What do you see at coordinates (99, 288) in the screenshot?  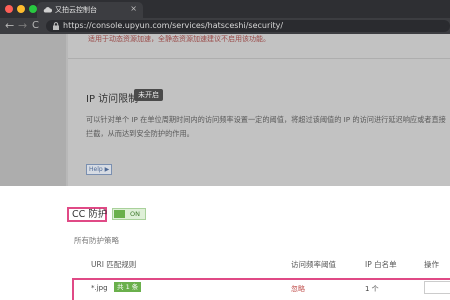 I see `row-uri: *.jpg` at bounding box center [99, 288].